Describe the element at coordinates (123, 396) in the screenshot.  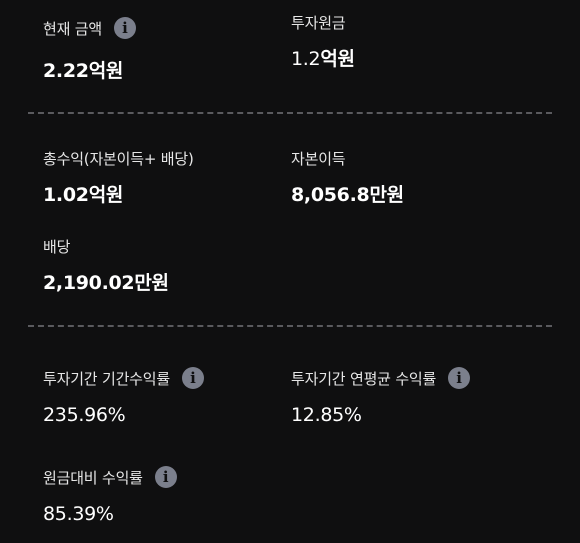
I see `period-return-stat: 투자기간 기간수익률 i 235.96%` at that location.